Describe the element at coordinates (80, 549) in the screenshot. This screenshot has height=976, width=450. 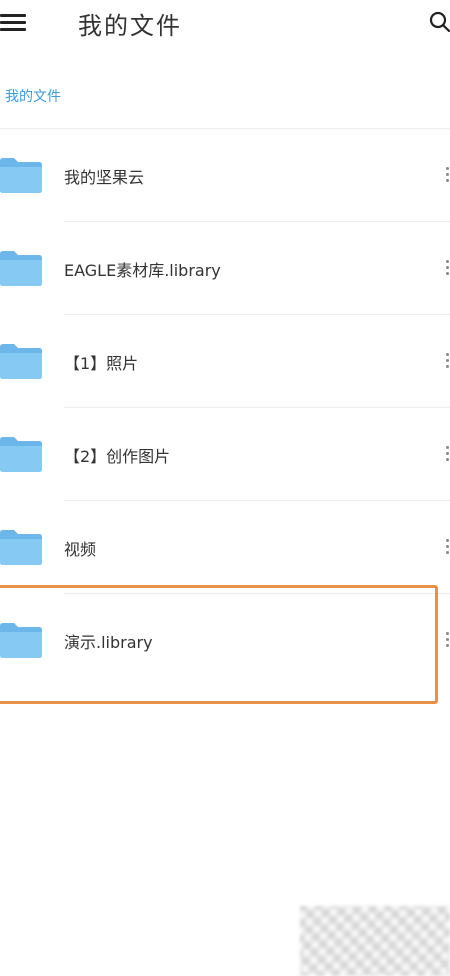
I see `file-name: 视频` at that location.